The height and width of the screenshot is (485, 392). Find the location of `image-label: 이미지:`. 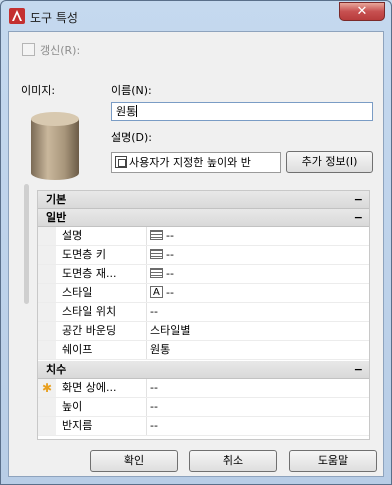

image-label: 이미지: is located at coordinates (38, 90).